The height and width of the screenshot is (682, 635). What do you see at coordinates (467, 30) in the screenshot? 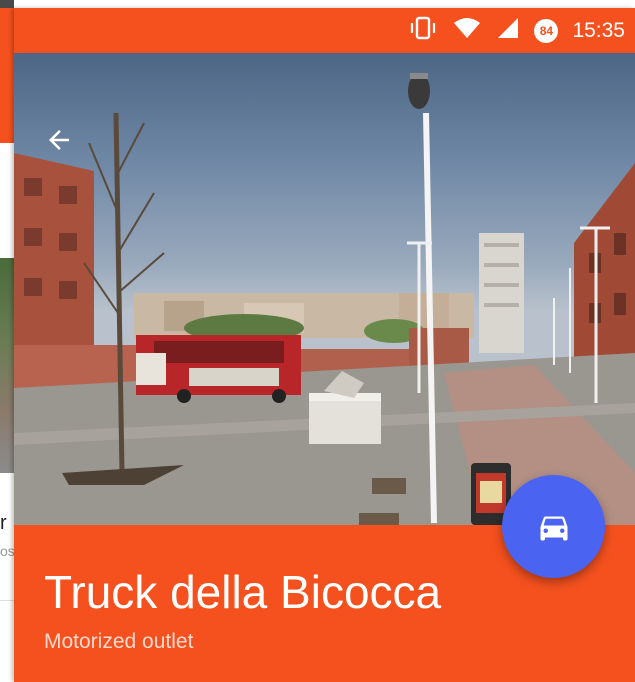
I see `wifi-icon` at bounding box center [467, 30].